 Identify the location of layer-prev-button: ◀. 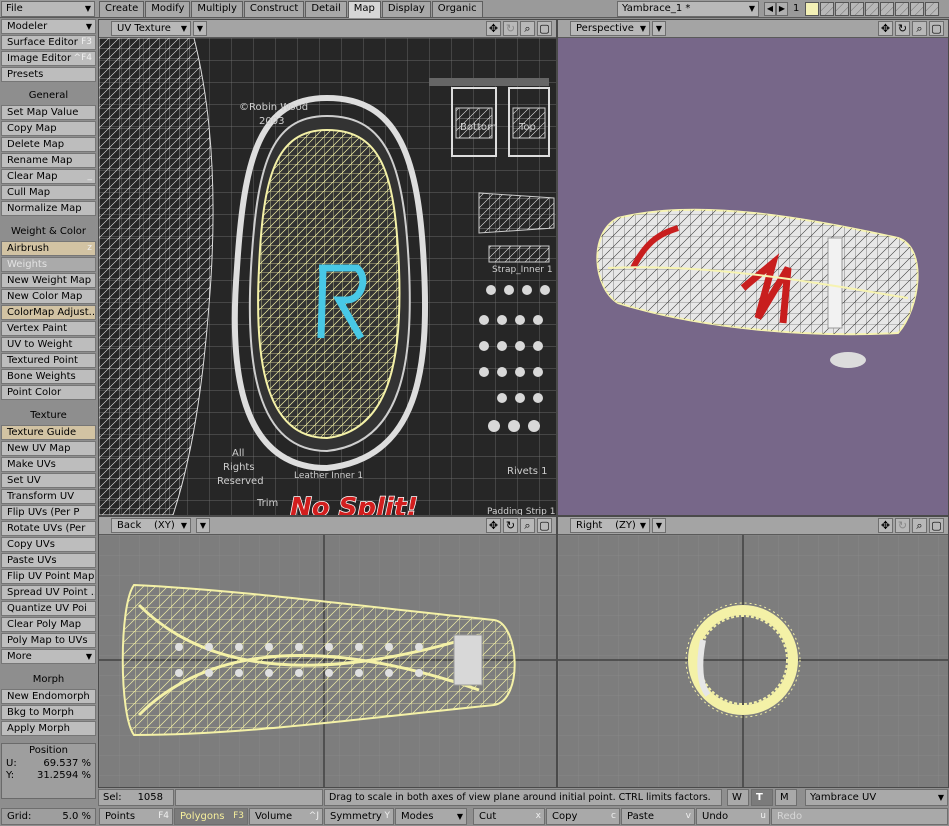
(770, 9).